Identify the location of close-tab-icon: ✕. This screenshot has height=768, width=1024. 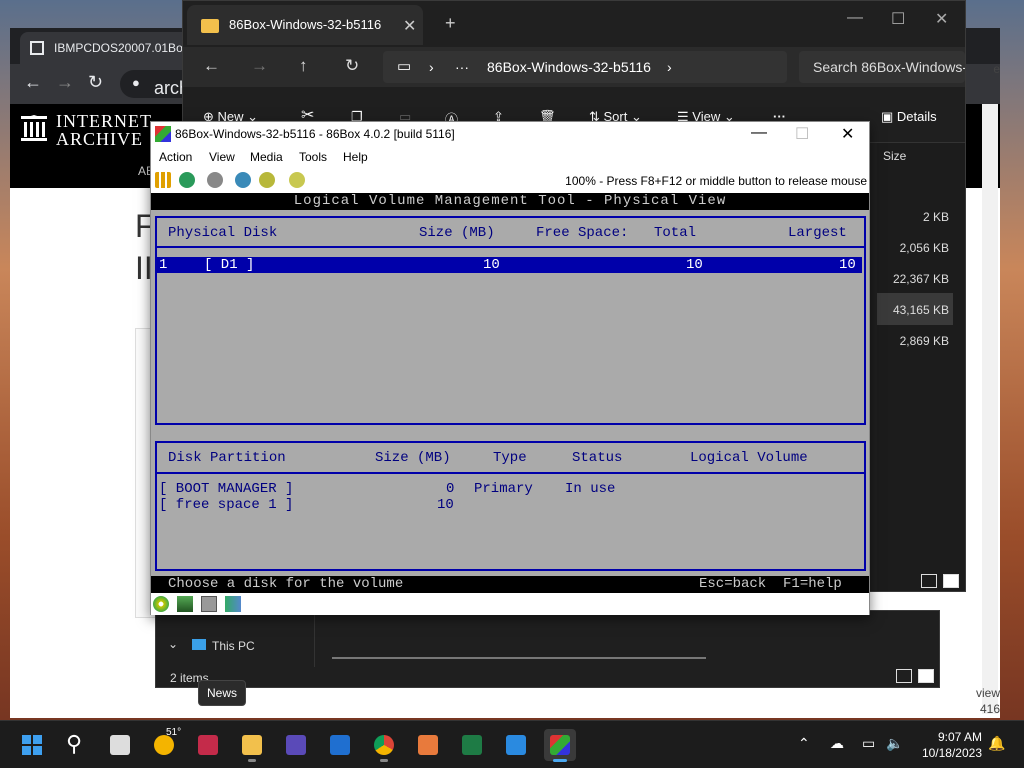
(409, 26).